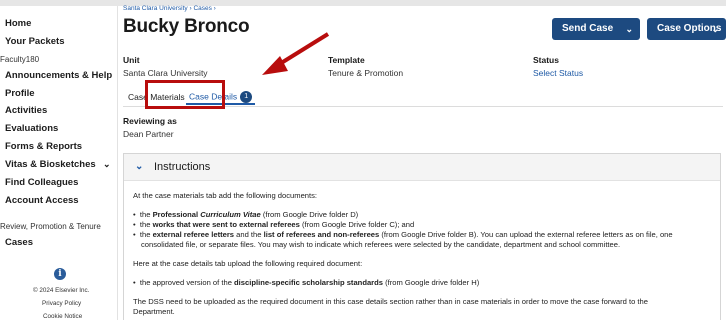 Image resolution: width=726 pixels, height=320 pixels. What do you see at coordinates (50, 226) in the screenshot?
I see `sidebar-section-rpt: Review, Promotion & Tenure` at bounding box center [50, 226].